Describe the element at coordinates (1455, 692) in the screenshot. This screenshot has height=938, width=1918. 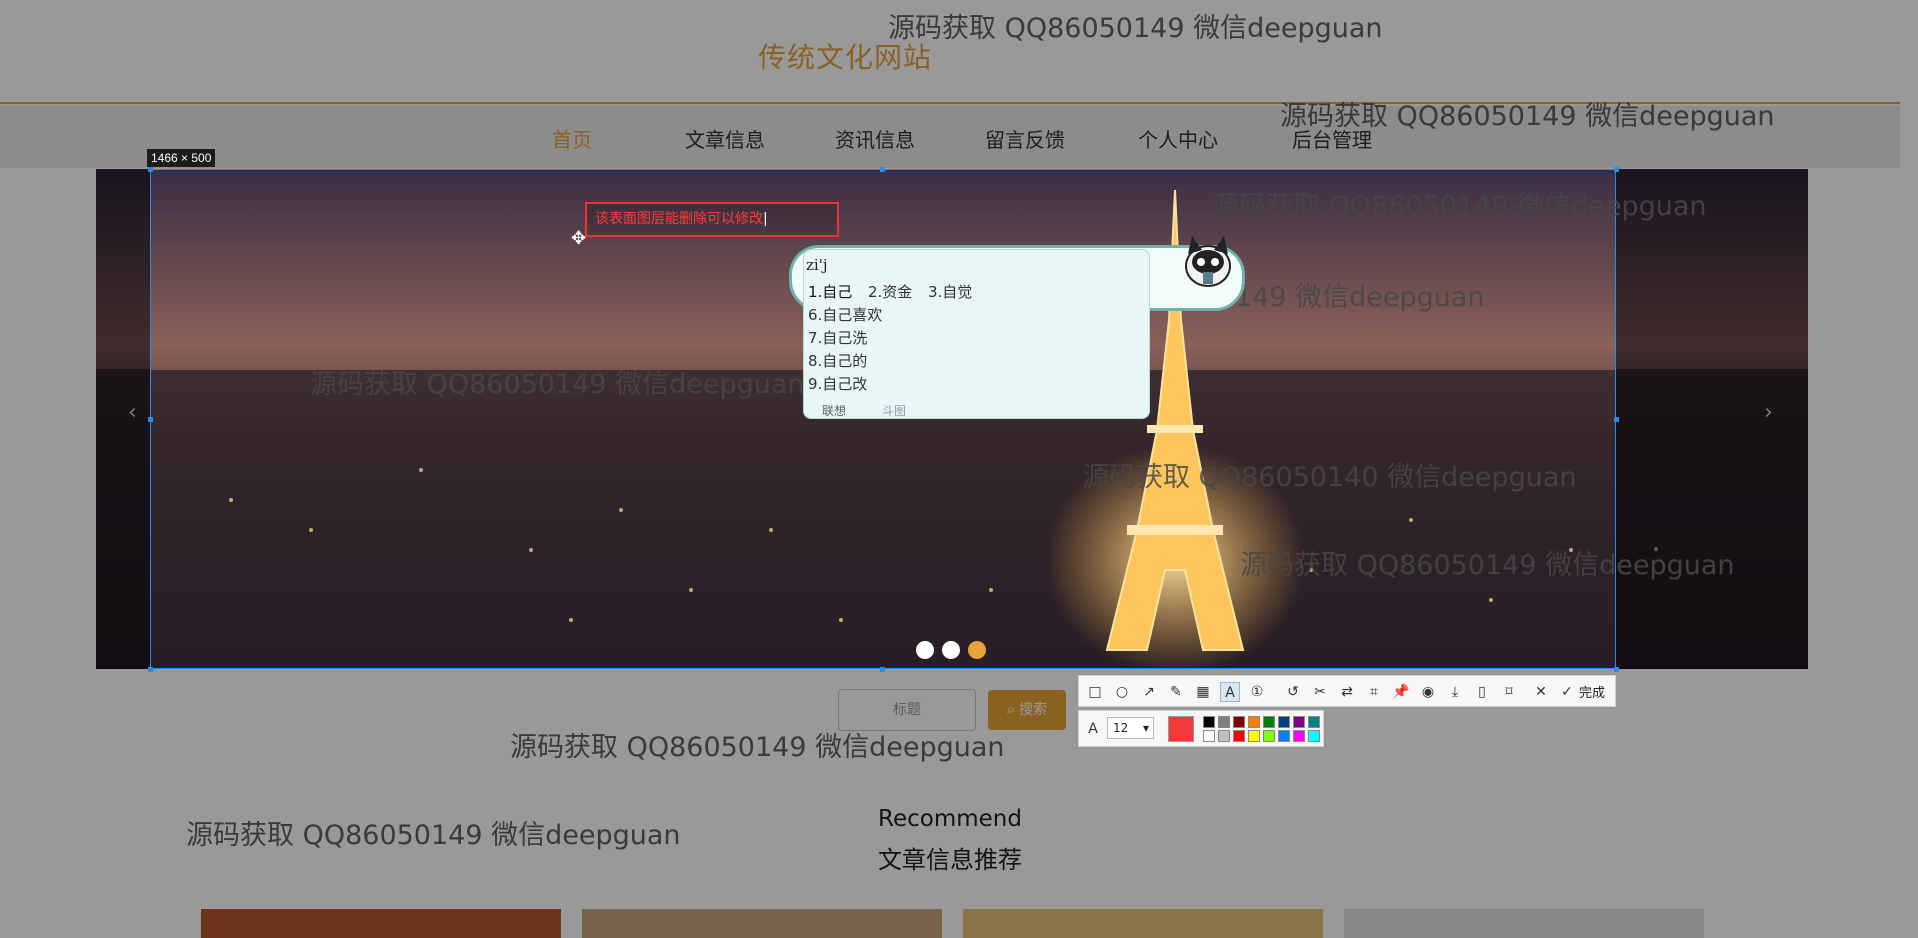
I see `save-icon: ⤓` at that location.